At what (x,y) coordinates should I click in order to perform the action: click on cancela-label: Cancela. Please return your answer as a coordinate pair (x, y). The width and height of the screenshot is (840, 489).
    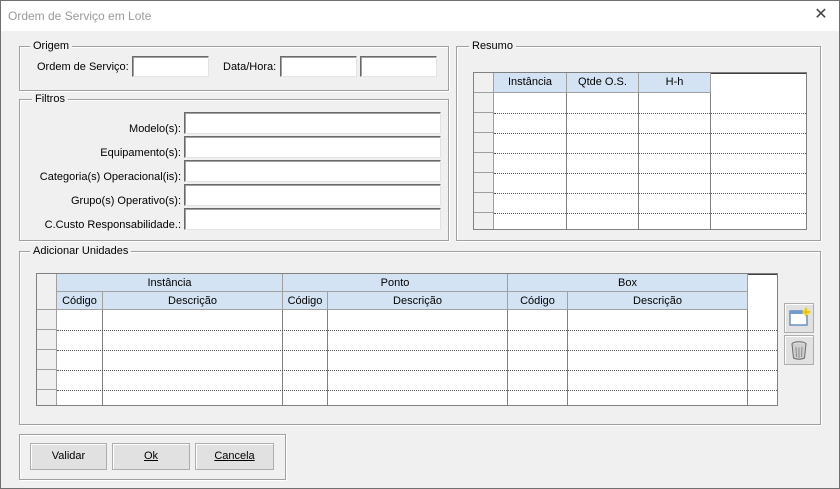
    Looking at the image, I should click on (234, 456).